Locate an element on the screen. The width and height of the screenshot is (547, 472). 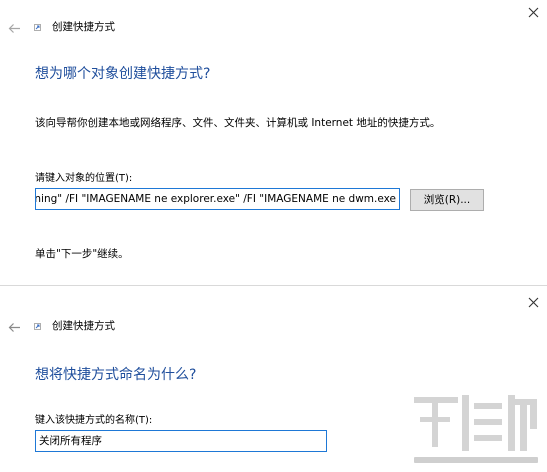
shortcut-name-label: 键入该快捷方式的名称(T): is located at coordinates (94, 420).